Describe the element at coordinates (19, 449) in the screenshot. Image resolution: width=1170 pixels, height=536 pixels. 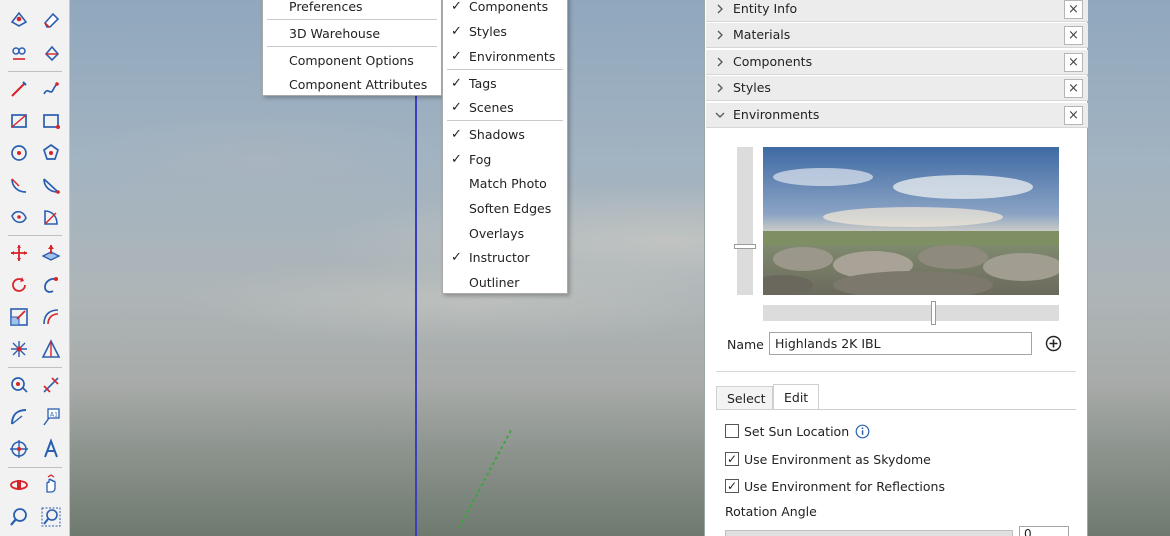
I see `axes-icon` at that location.